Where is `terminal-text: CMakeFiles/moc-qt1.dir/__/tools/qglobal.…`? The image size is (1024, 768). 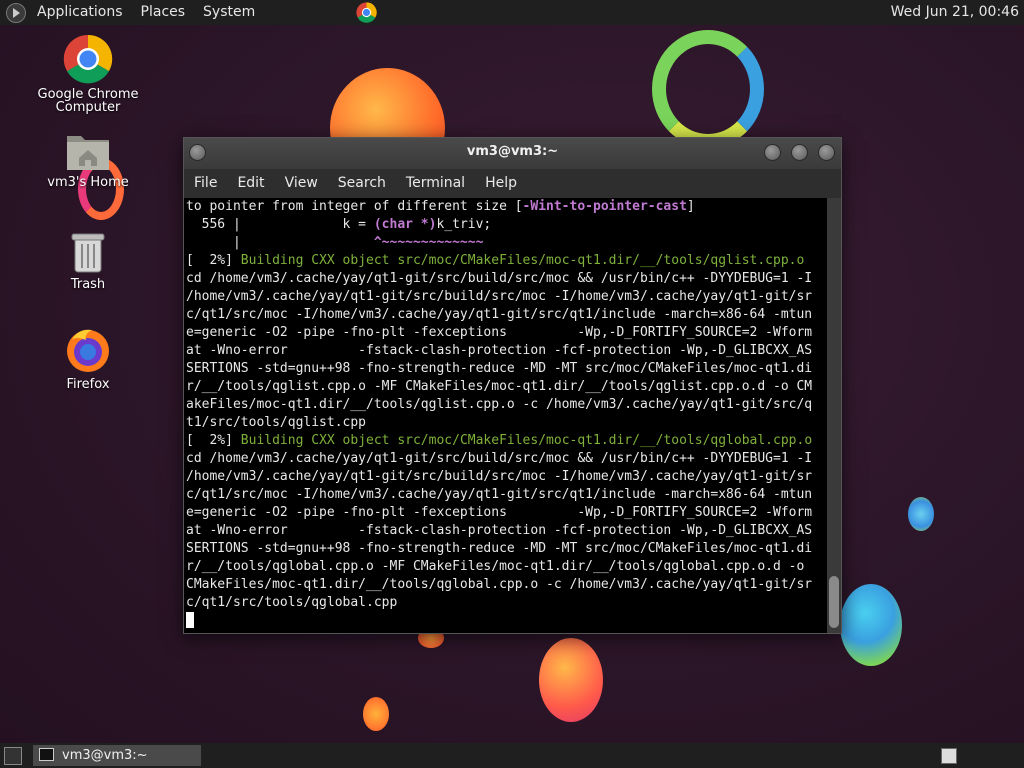 terminal-text: CMakeFiles/moc-qt1.dir/__/tools/qglobal.… is located at coordinates (499, 584).